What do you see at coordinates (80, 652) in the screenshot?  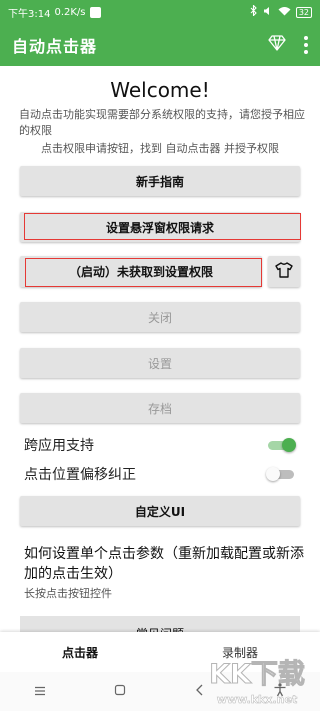 I see `tab-clicker: 点击器` at bounding box center [80, 652].